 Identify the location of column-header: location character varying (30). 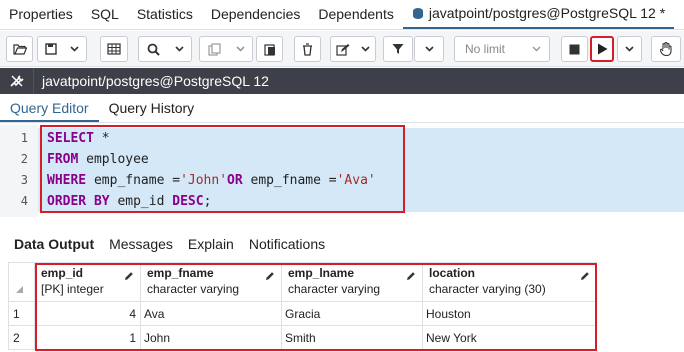
(509, 282).